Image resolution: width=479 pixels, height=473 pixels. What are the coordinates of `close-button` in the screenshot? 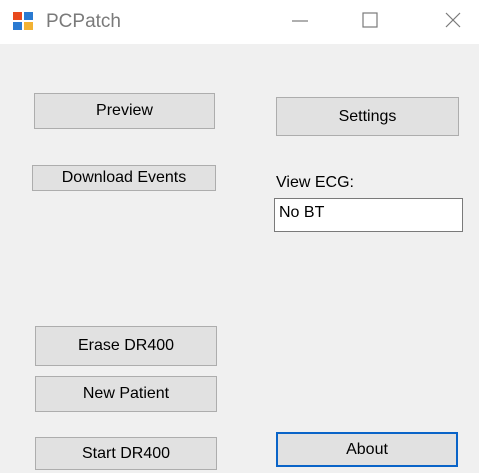 It's located at (452, 22).